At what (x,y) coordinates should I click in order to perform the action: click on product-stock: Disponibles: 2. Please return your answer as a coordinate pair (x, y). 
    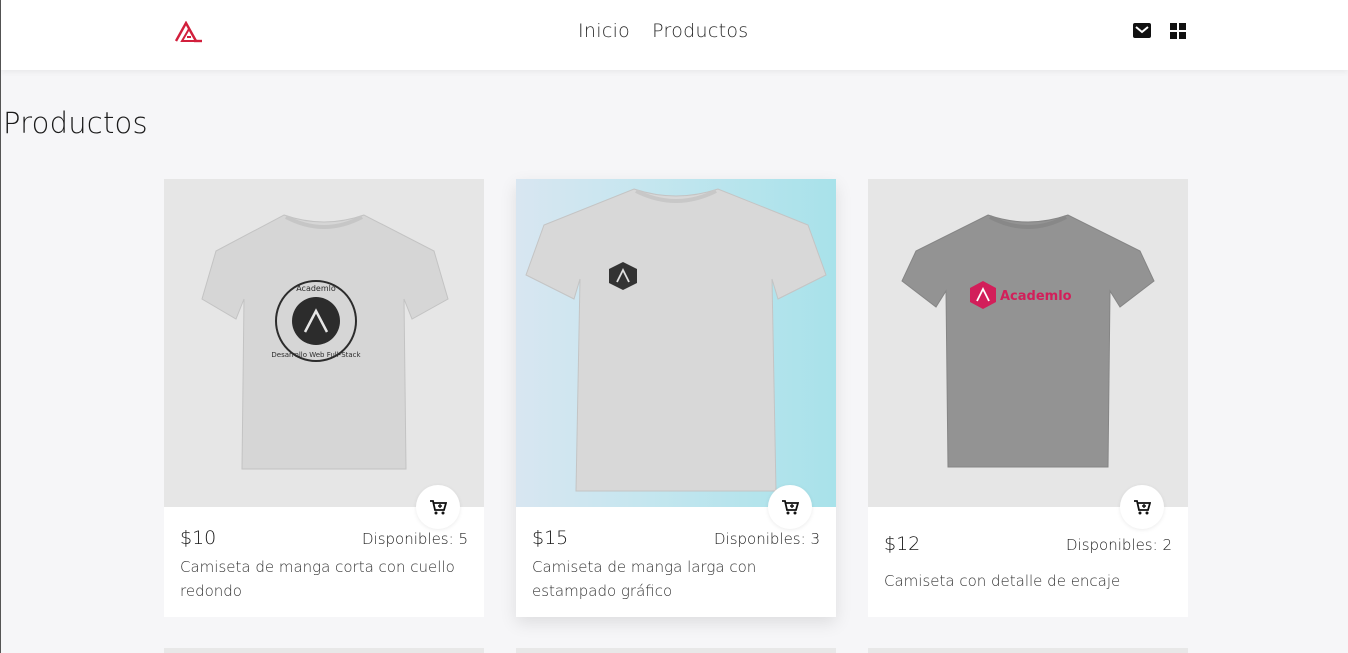
    Looking at the image, I should click on (1118, 545).